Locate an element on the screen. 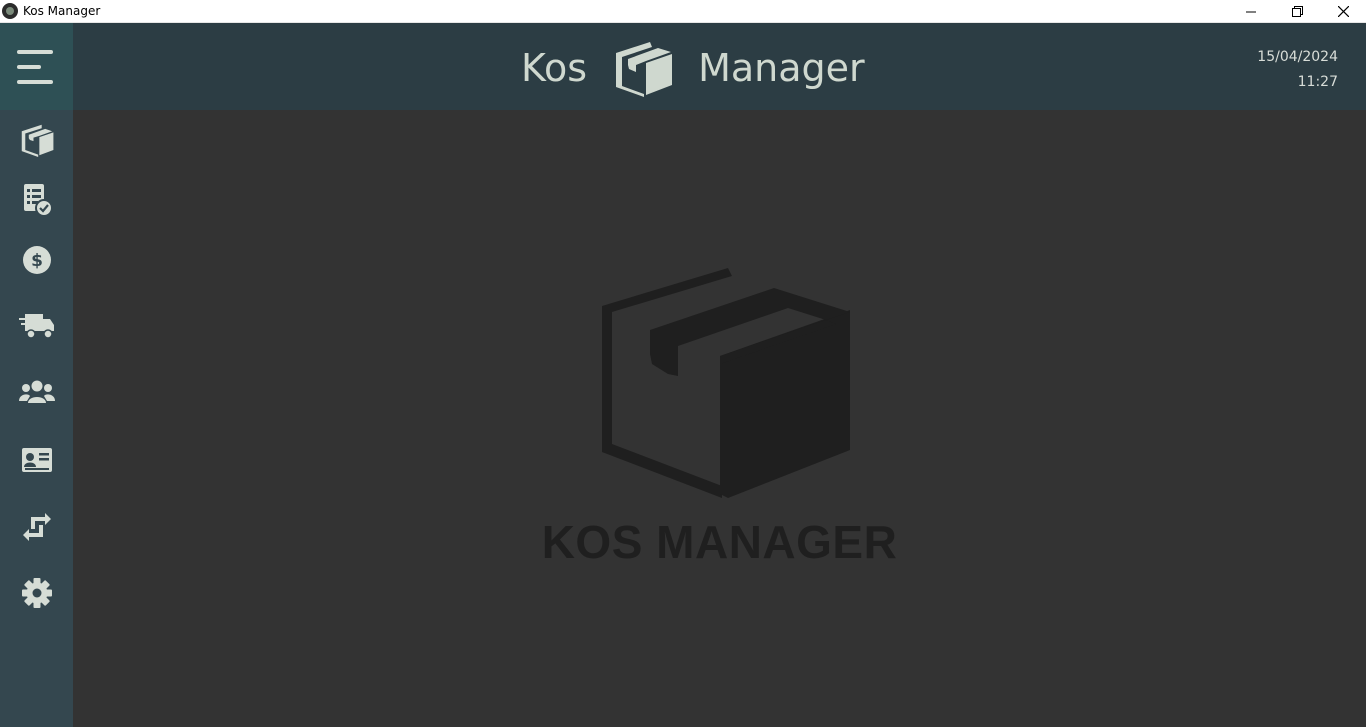 This screenshot has height=727, width=1366. sidebar-item-transfers is located at coordinates (36, 526).